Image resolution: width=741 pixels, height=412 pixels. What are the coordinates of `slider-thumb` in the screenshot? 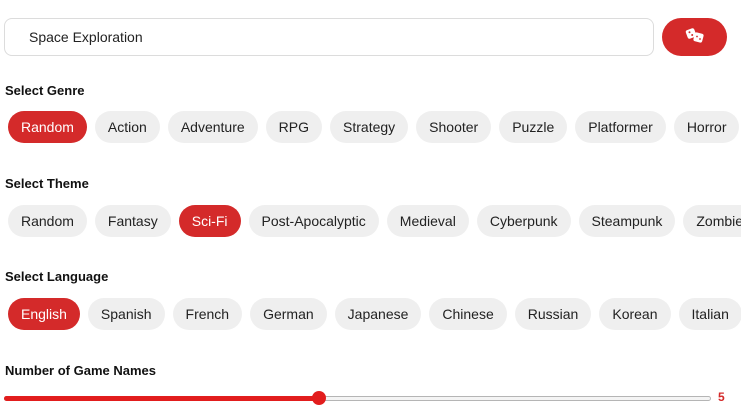 It's located at (319, 398).